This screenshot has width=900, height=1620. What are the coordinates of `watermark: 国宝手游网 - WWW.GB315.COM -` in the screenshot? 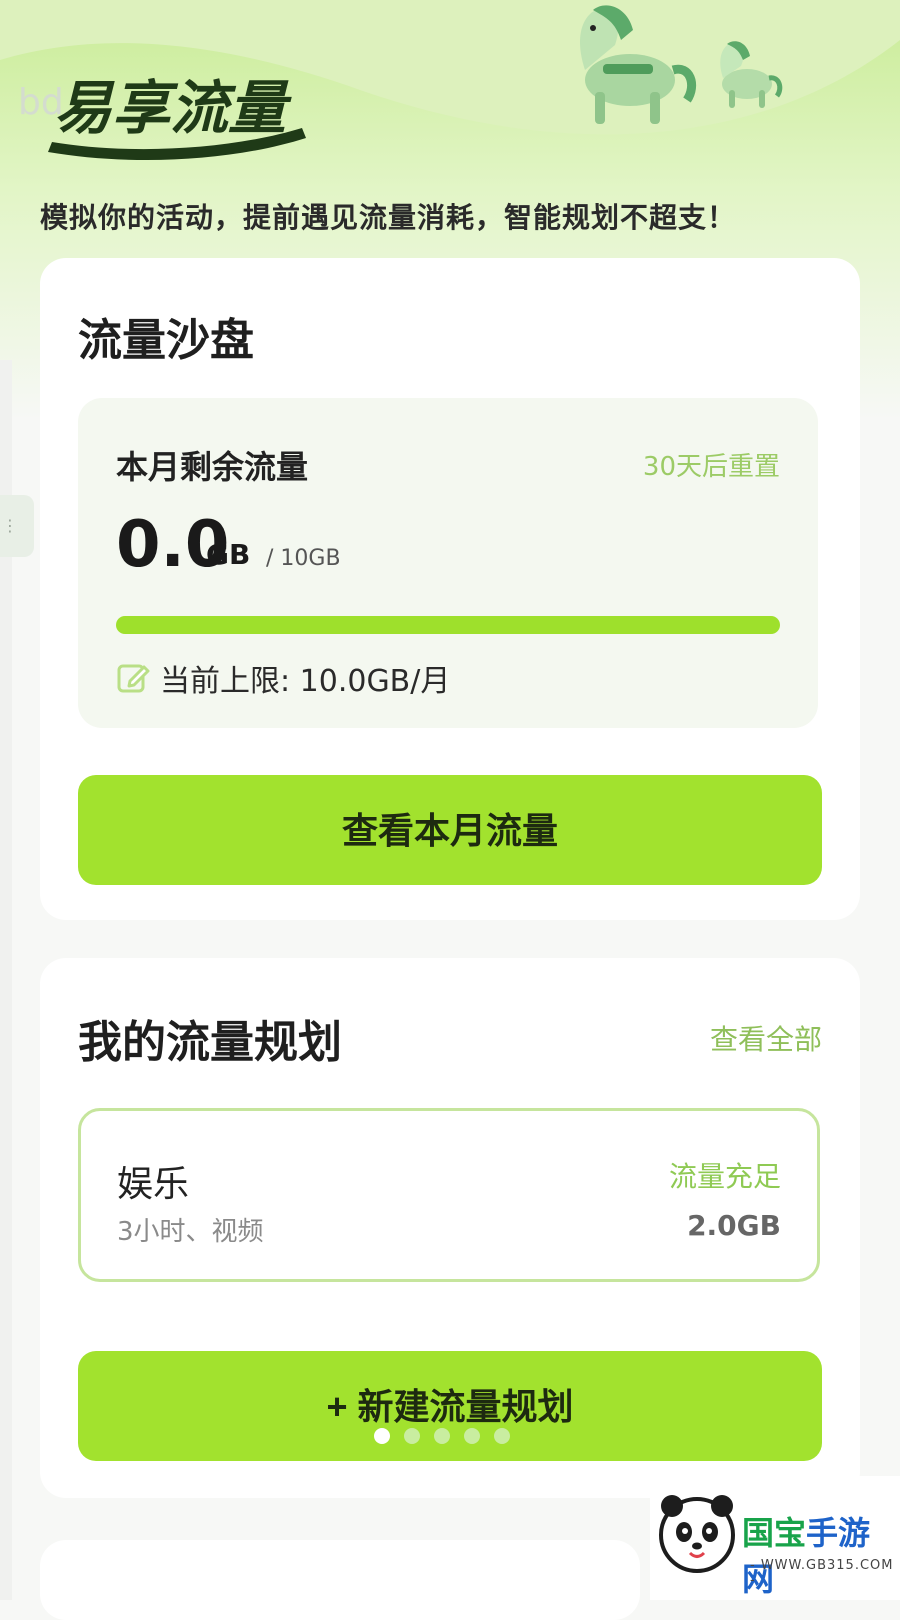 It's located at (775, 1538).